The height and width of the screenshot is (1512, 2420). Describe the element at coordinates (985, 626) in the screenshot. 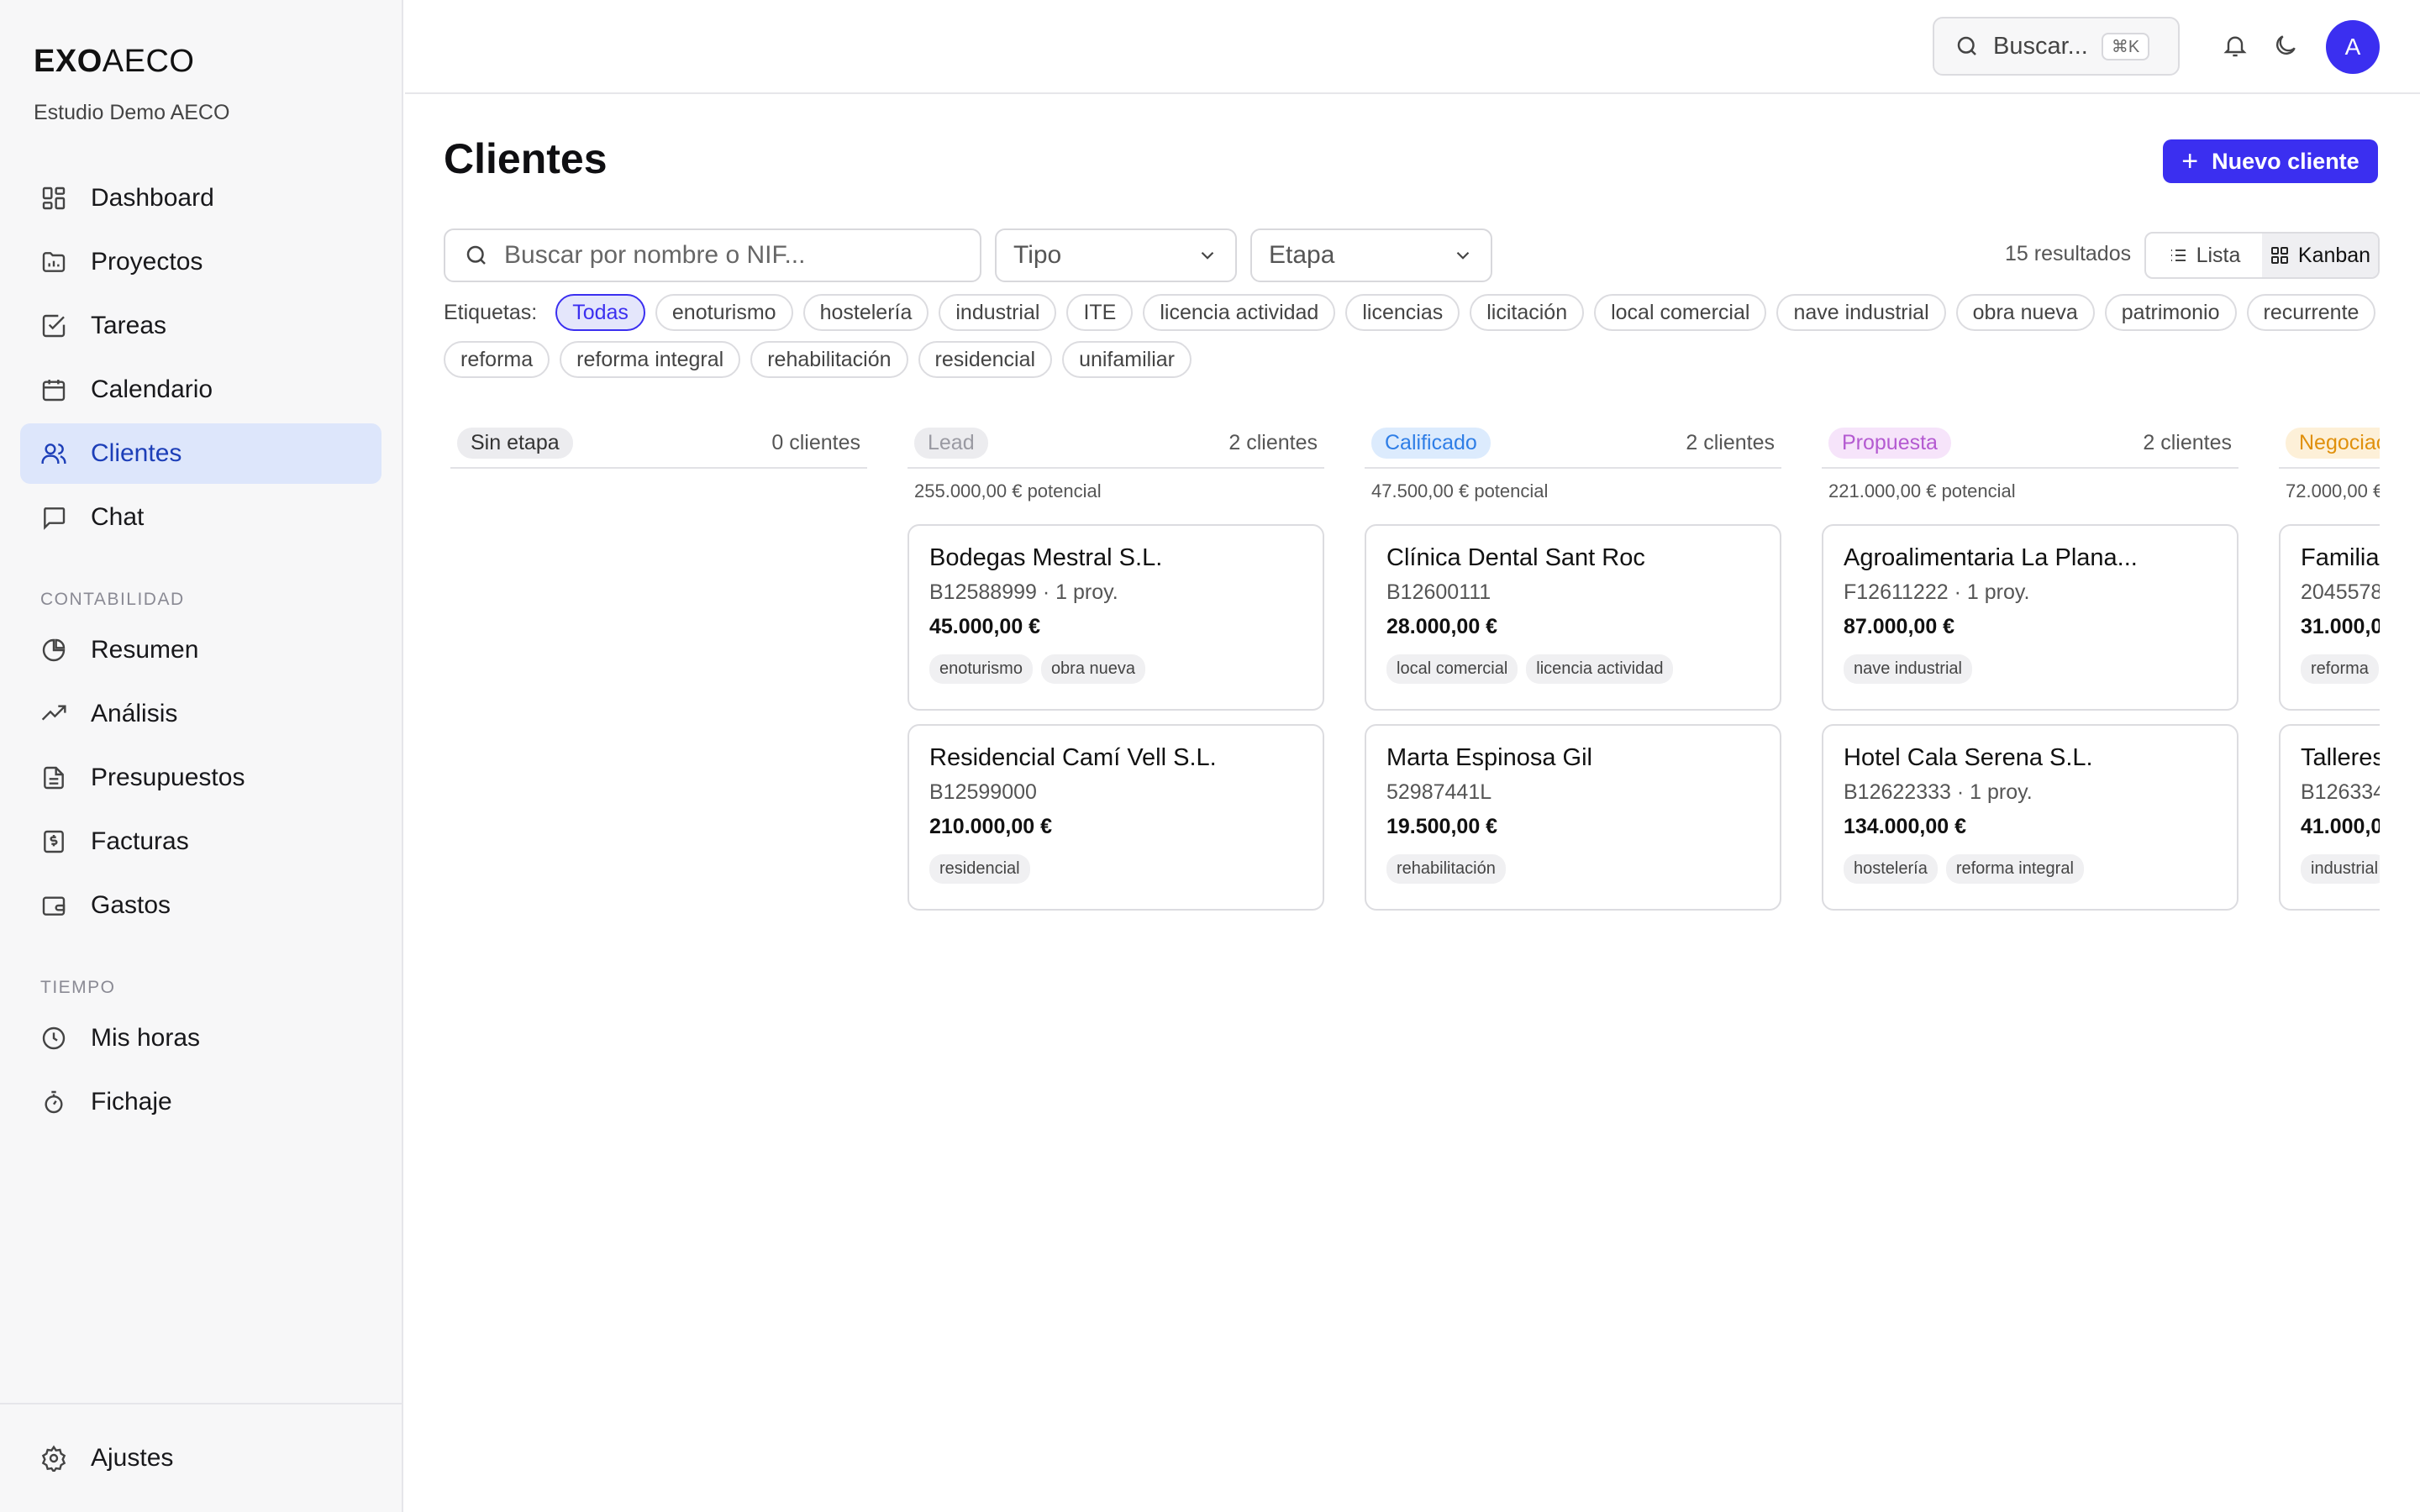

I see `client-amount: 45.000,00 €` at that location.